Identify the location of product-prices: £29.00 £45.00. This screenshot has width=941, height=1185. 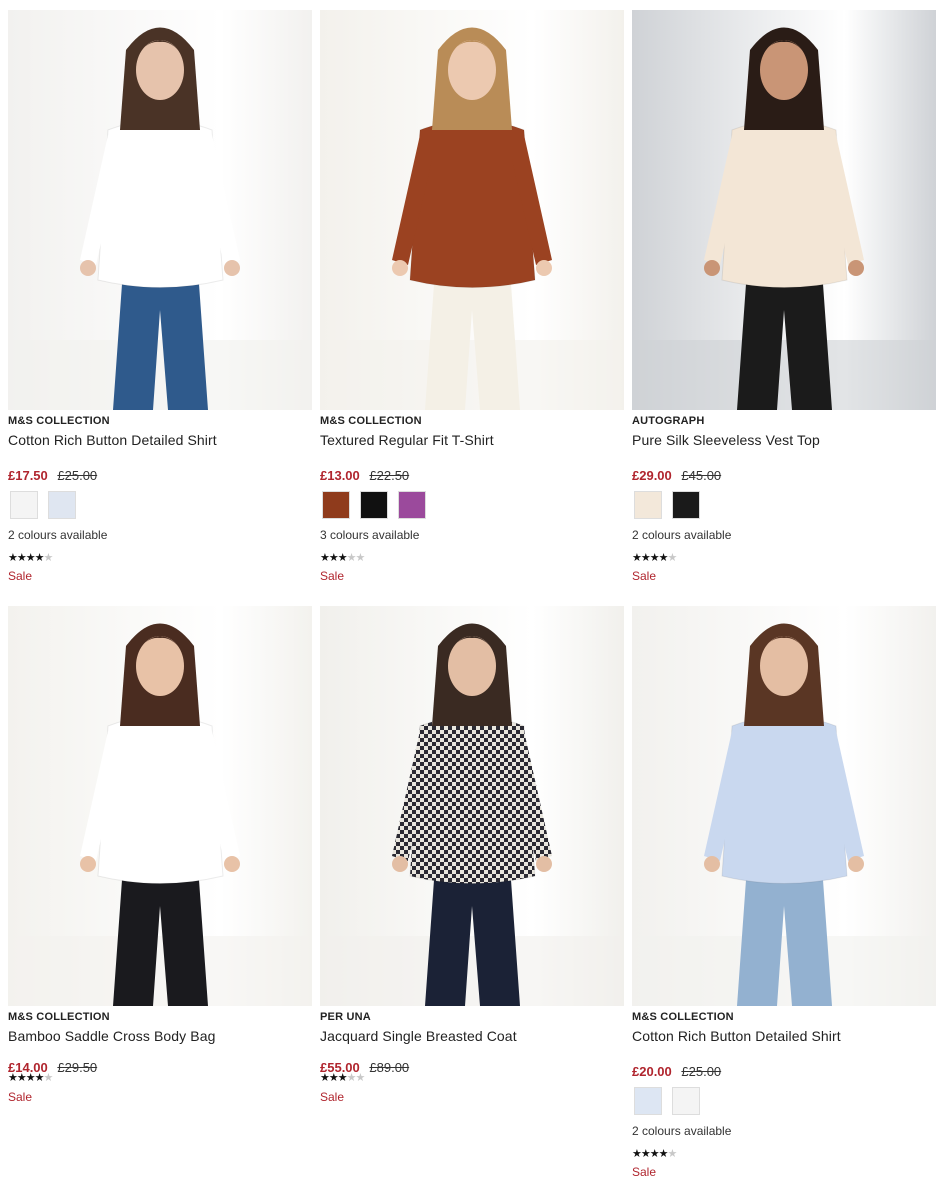
(676, 475).